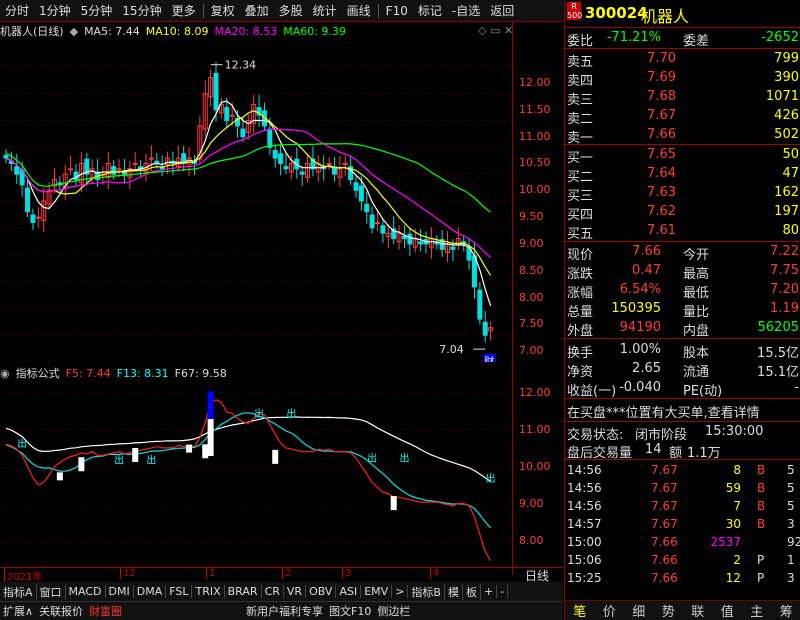 Image resolution: width=800 pixels, height=620 pixels. What do you see at coordinates (683, 39) in the screenshot?
I see `weibi-row: 委比 -71.21% 委差 -2652` at bounding box center [683, 39].